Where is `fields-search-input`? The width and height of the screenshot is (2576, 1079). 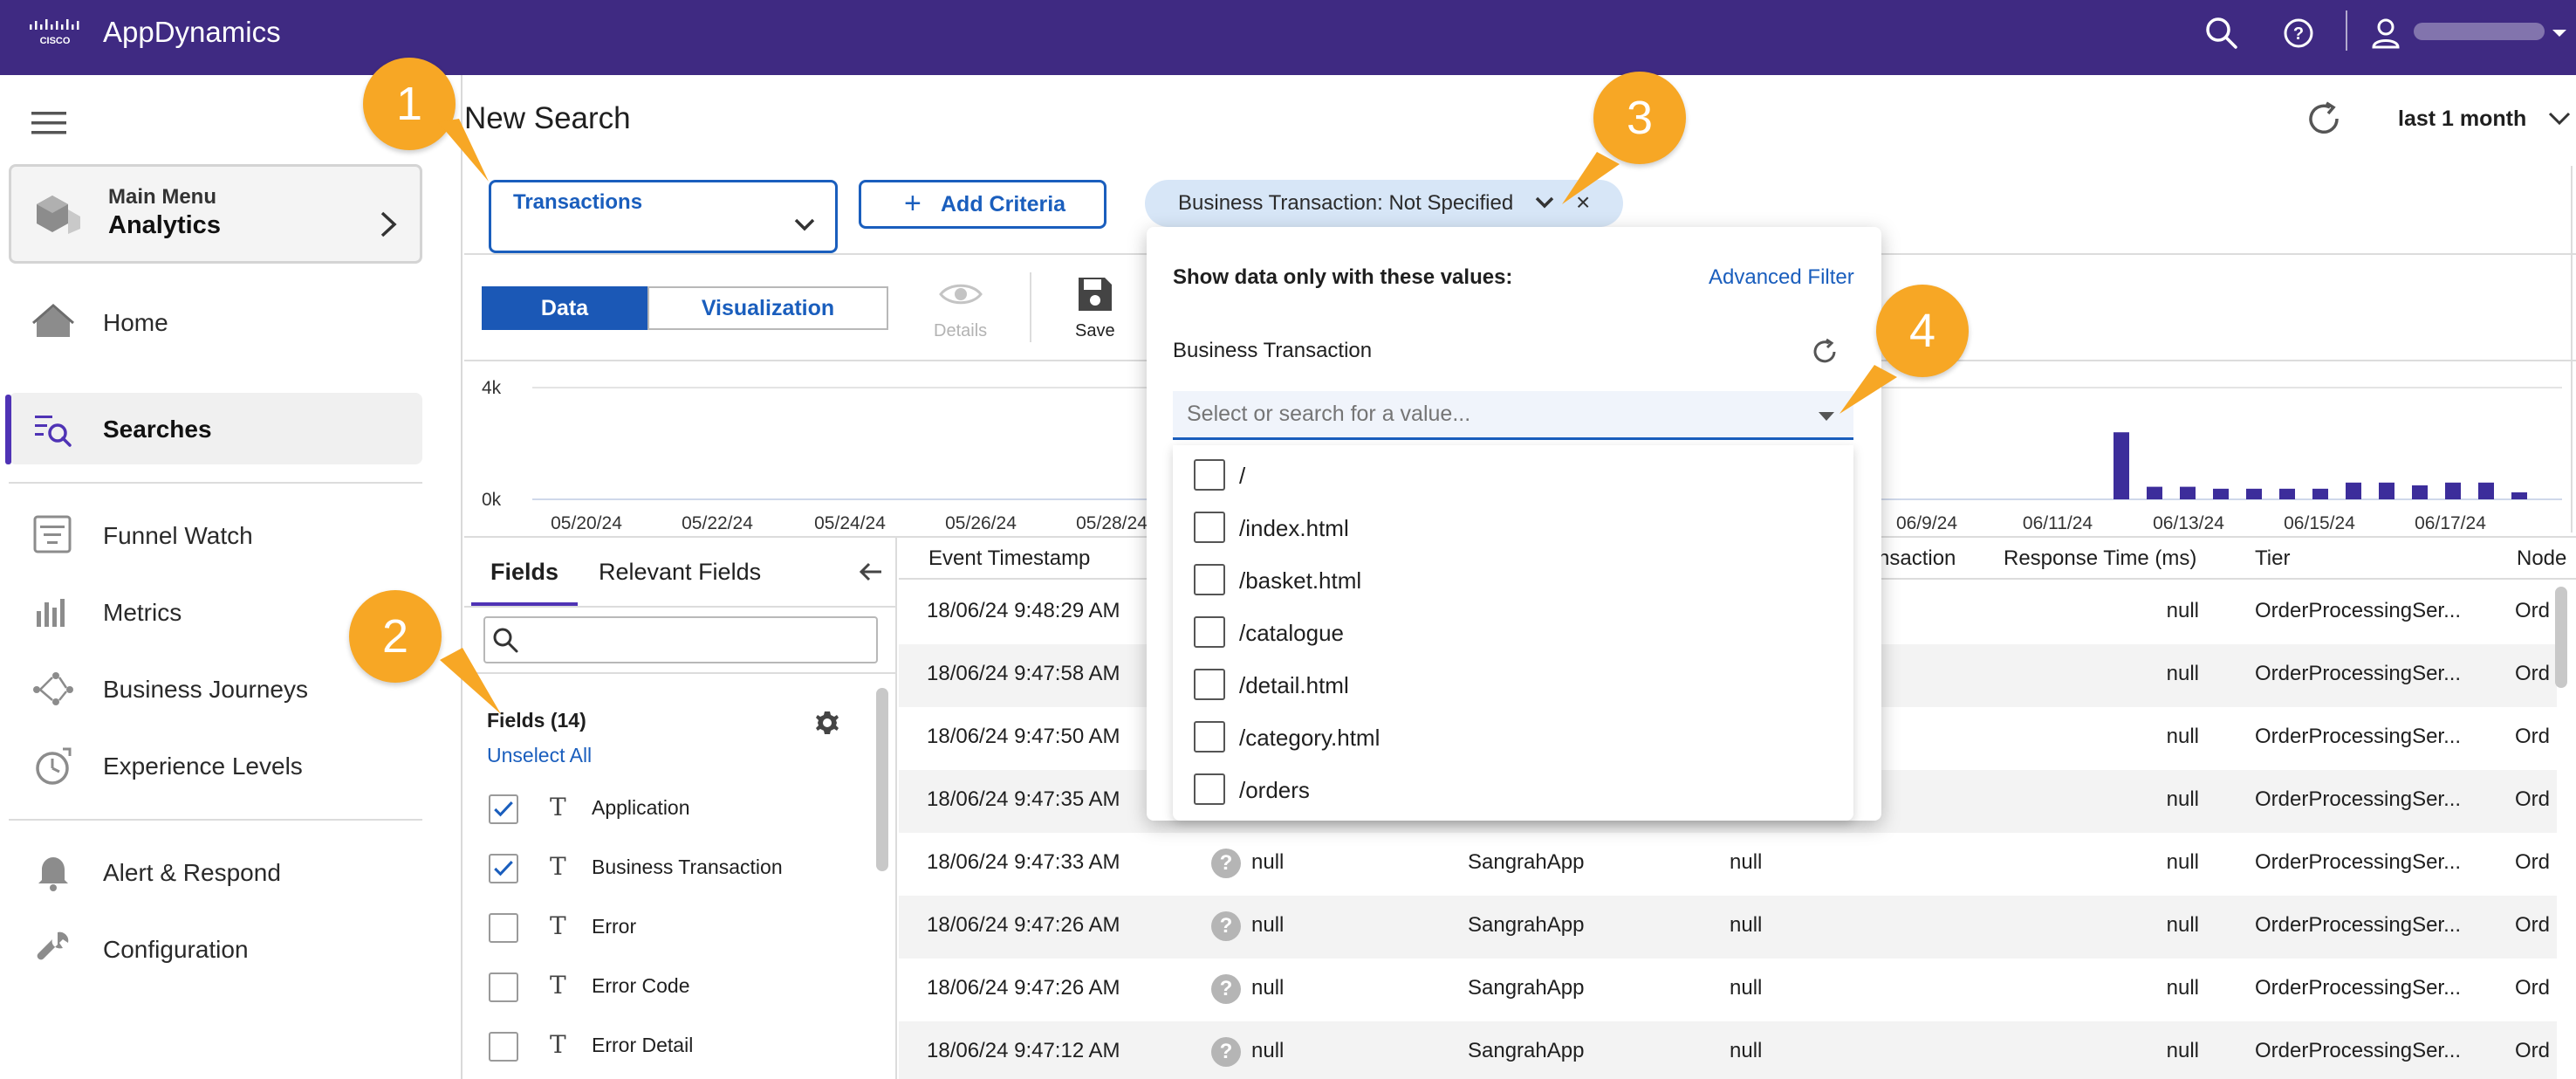 fields-search-input is located at coordinates (680, 639).